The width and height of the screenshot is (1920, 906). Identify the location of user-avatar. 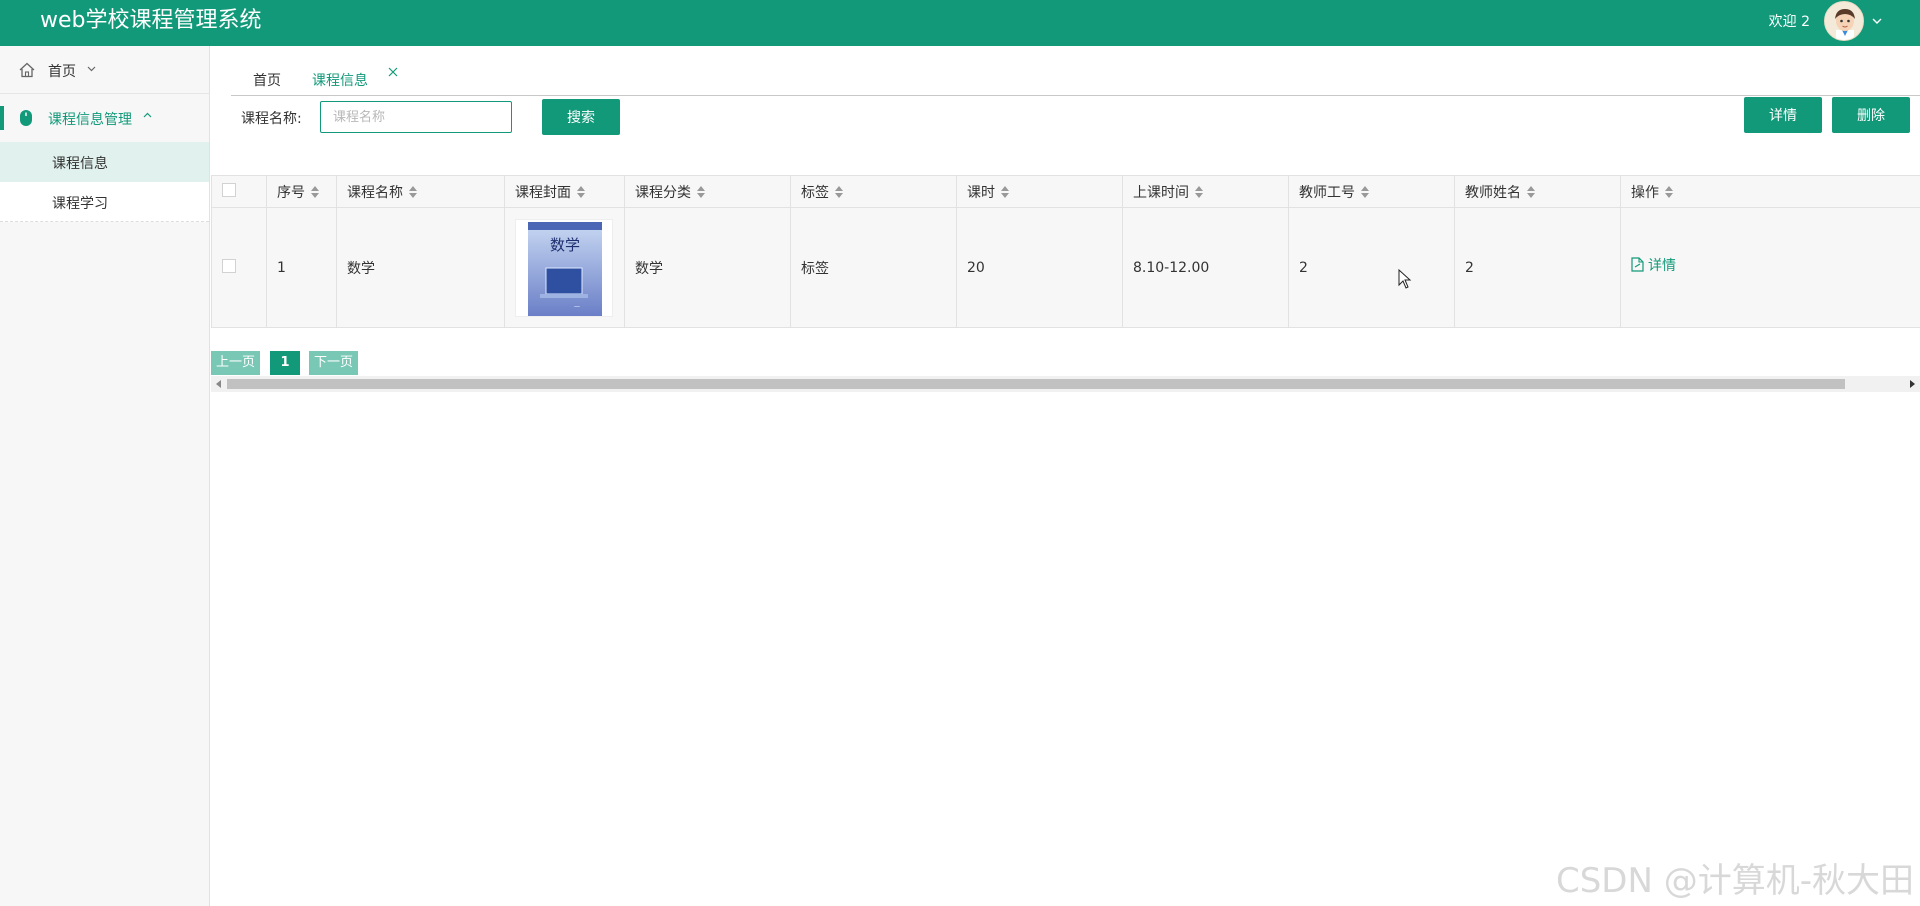
(1844, 21).